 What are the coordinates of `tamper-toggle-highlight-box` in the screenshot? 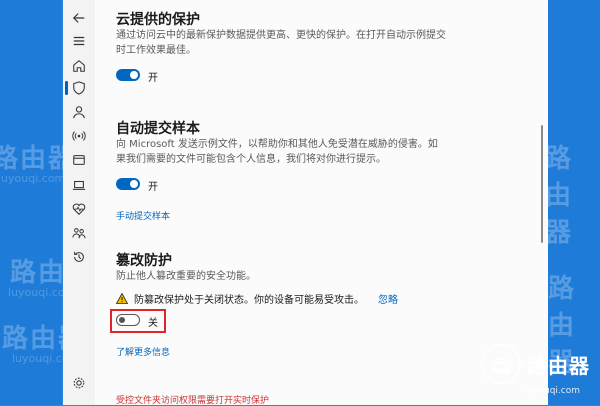 It's located at (138, 321).